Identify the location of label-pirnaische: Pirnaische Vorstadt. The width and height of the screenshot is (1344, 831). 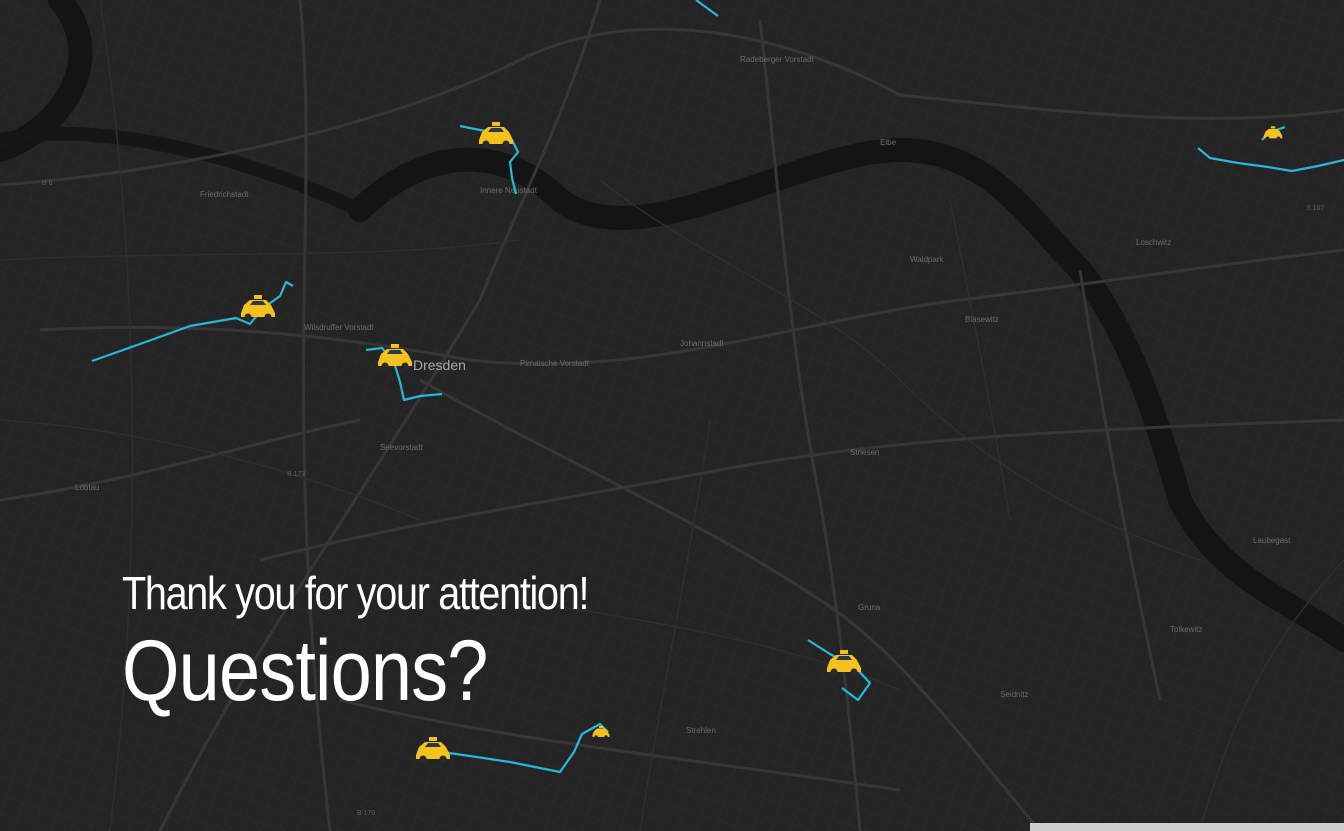
(555, 363).